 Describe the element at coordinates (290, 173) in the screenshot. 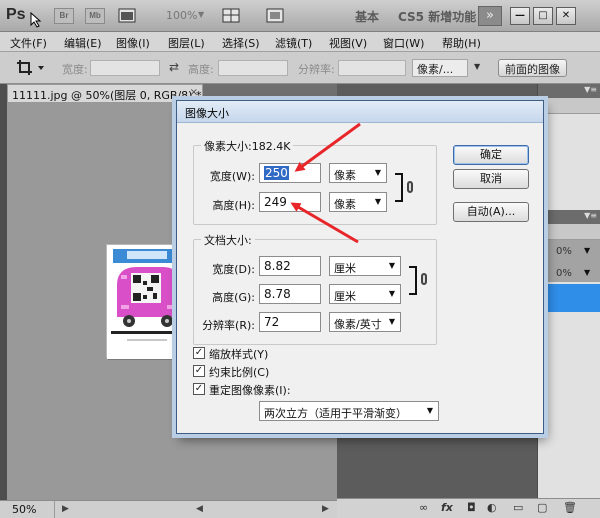

I see `pixel-width-input: 250` at that location.